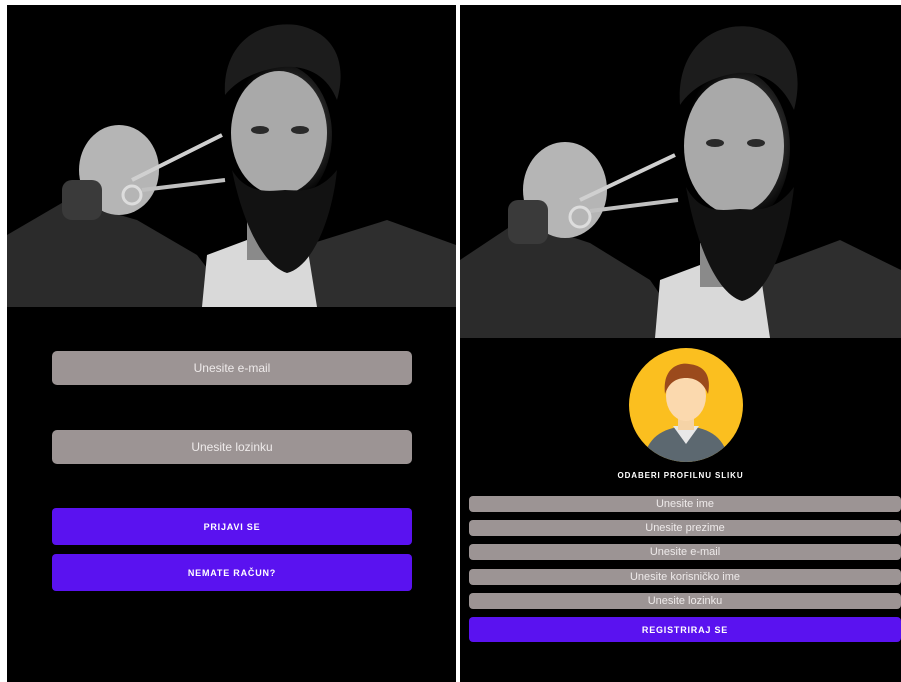 The width and height of the screenshot is (901, 682). What do you see at coordinates (685, 504) in the screenshot?
I see `name-input` at bounding box center [685, 504].